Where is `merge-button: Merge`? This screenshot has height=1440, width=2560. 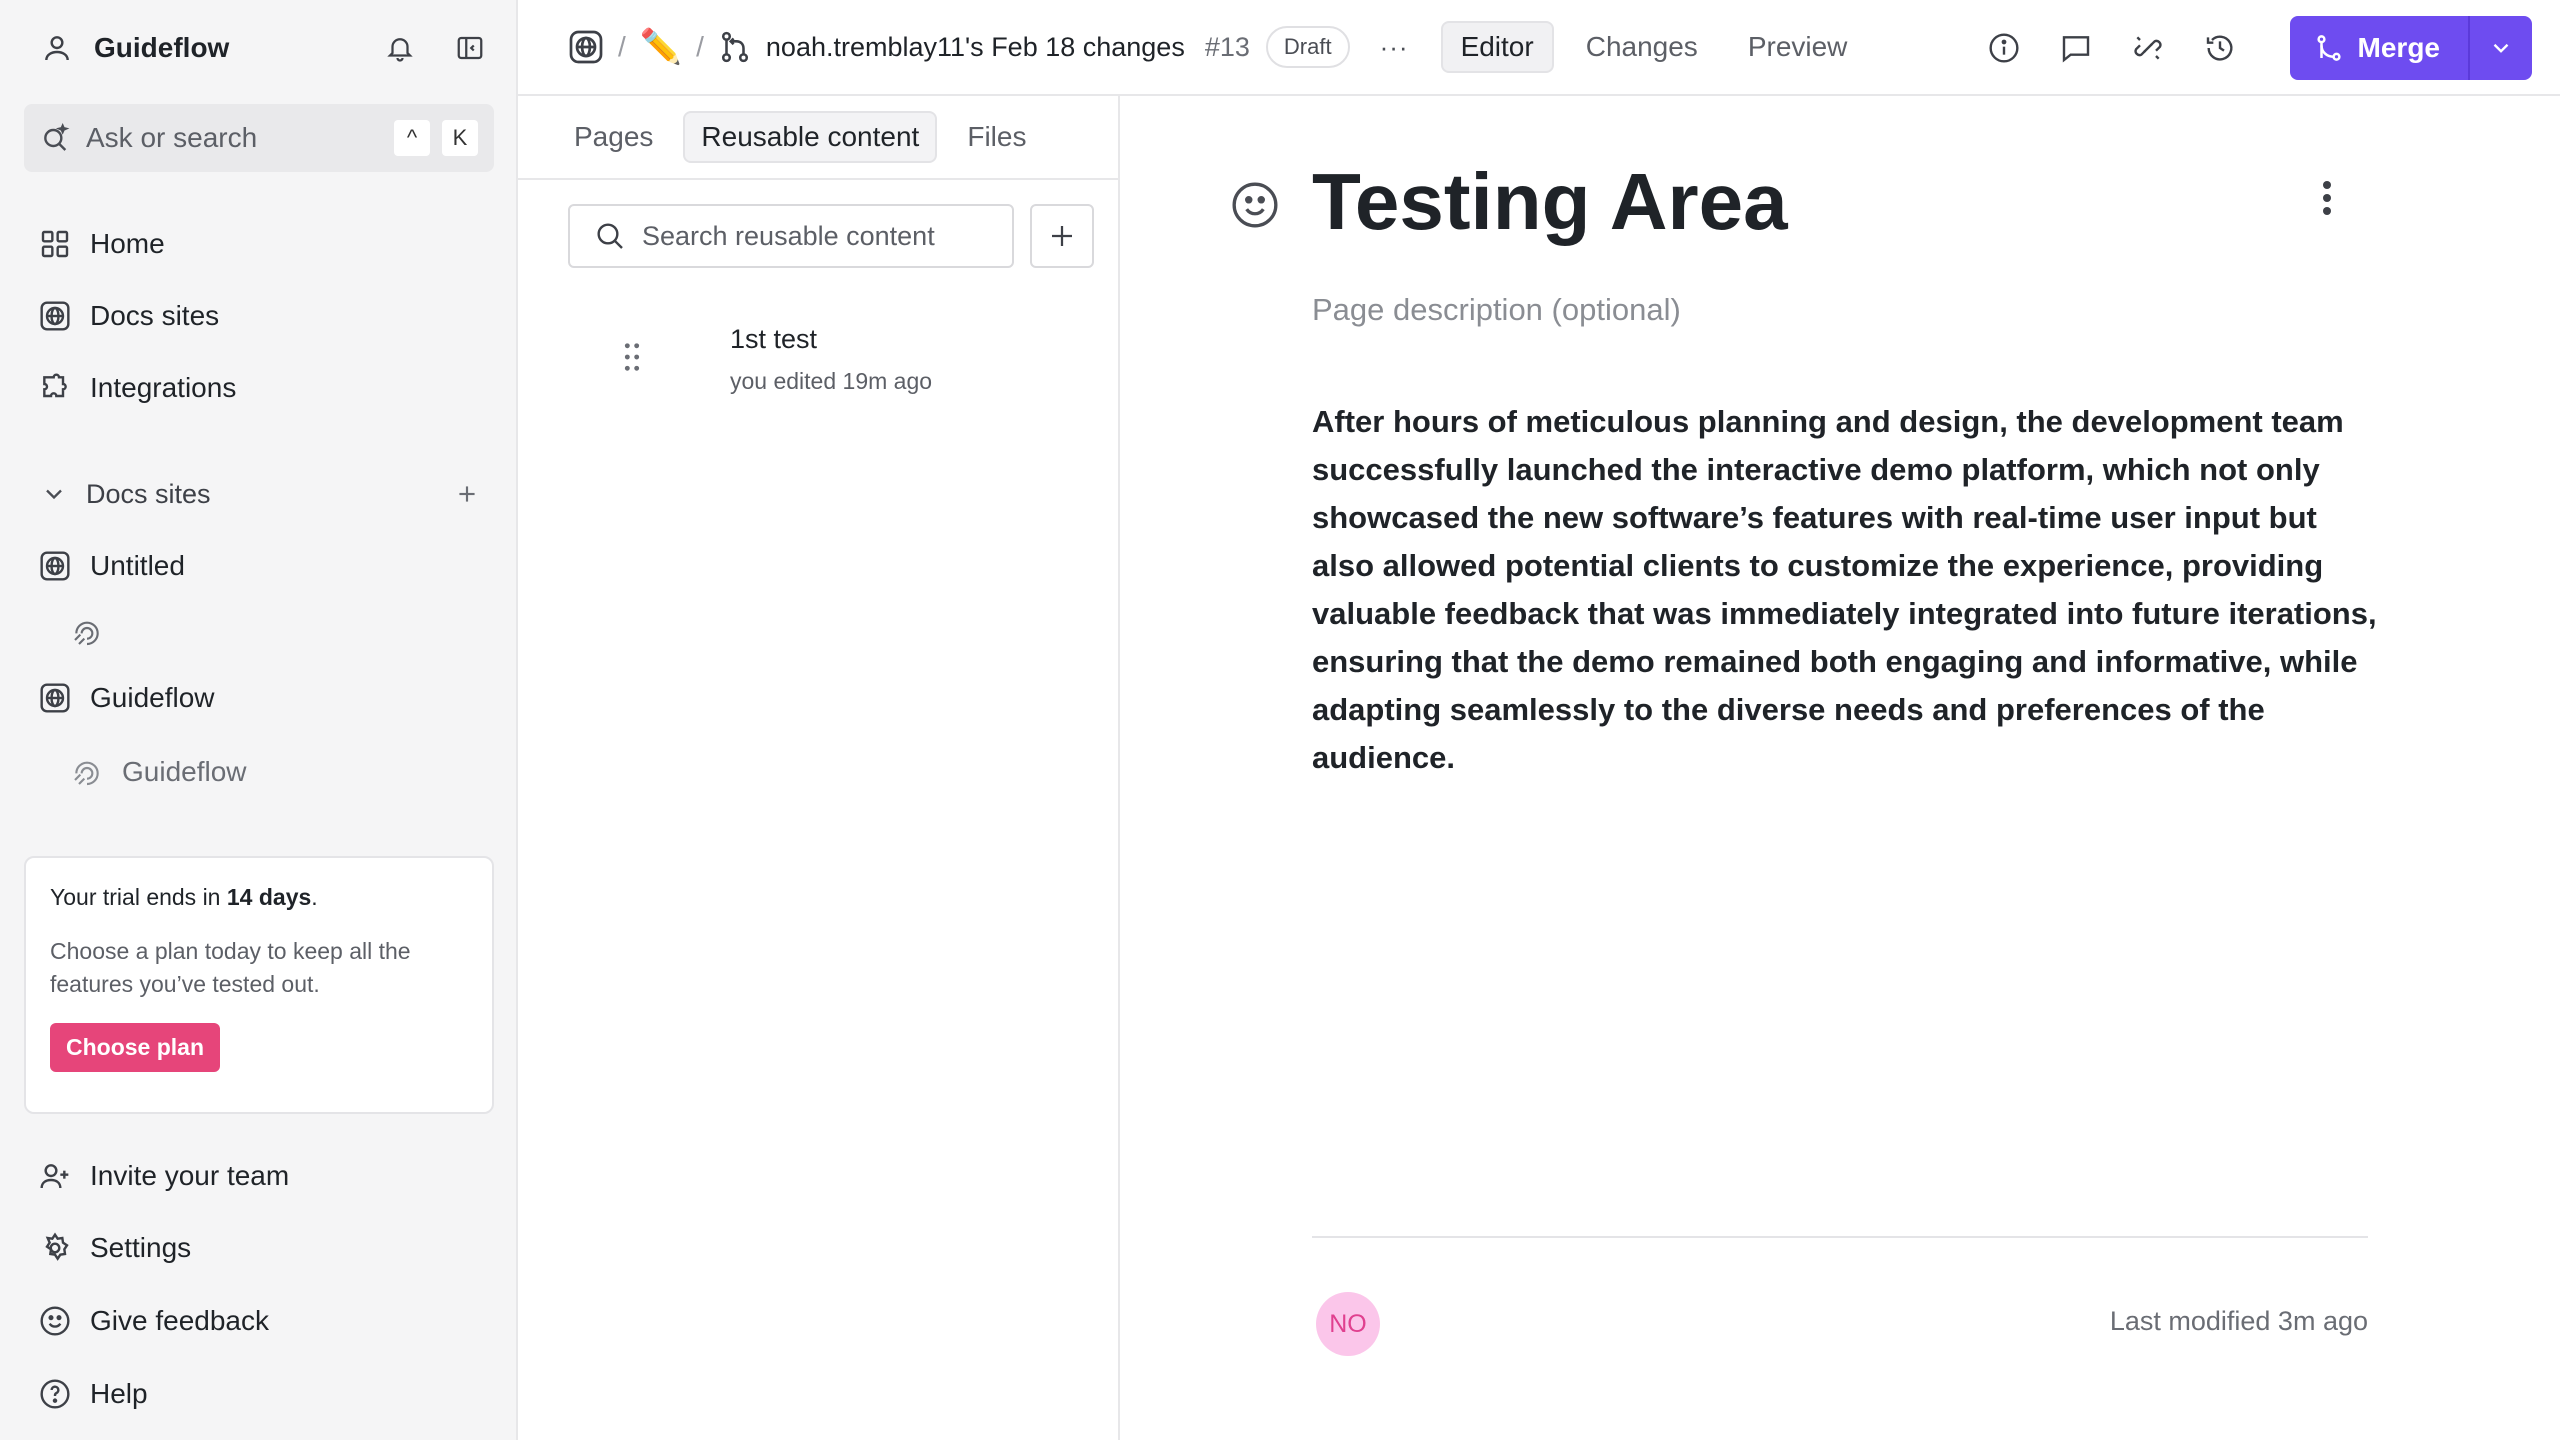 merge-button: Merge is located at coordinates (2378, 48).